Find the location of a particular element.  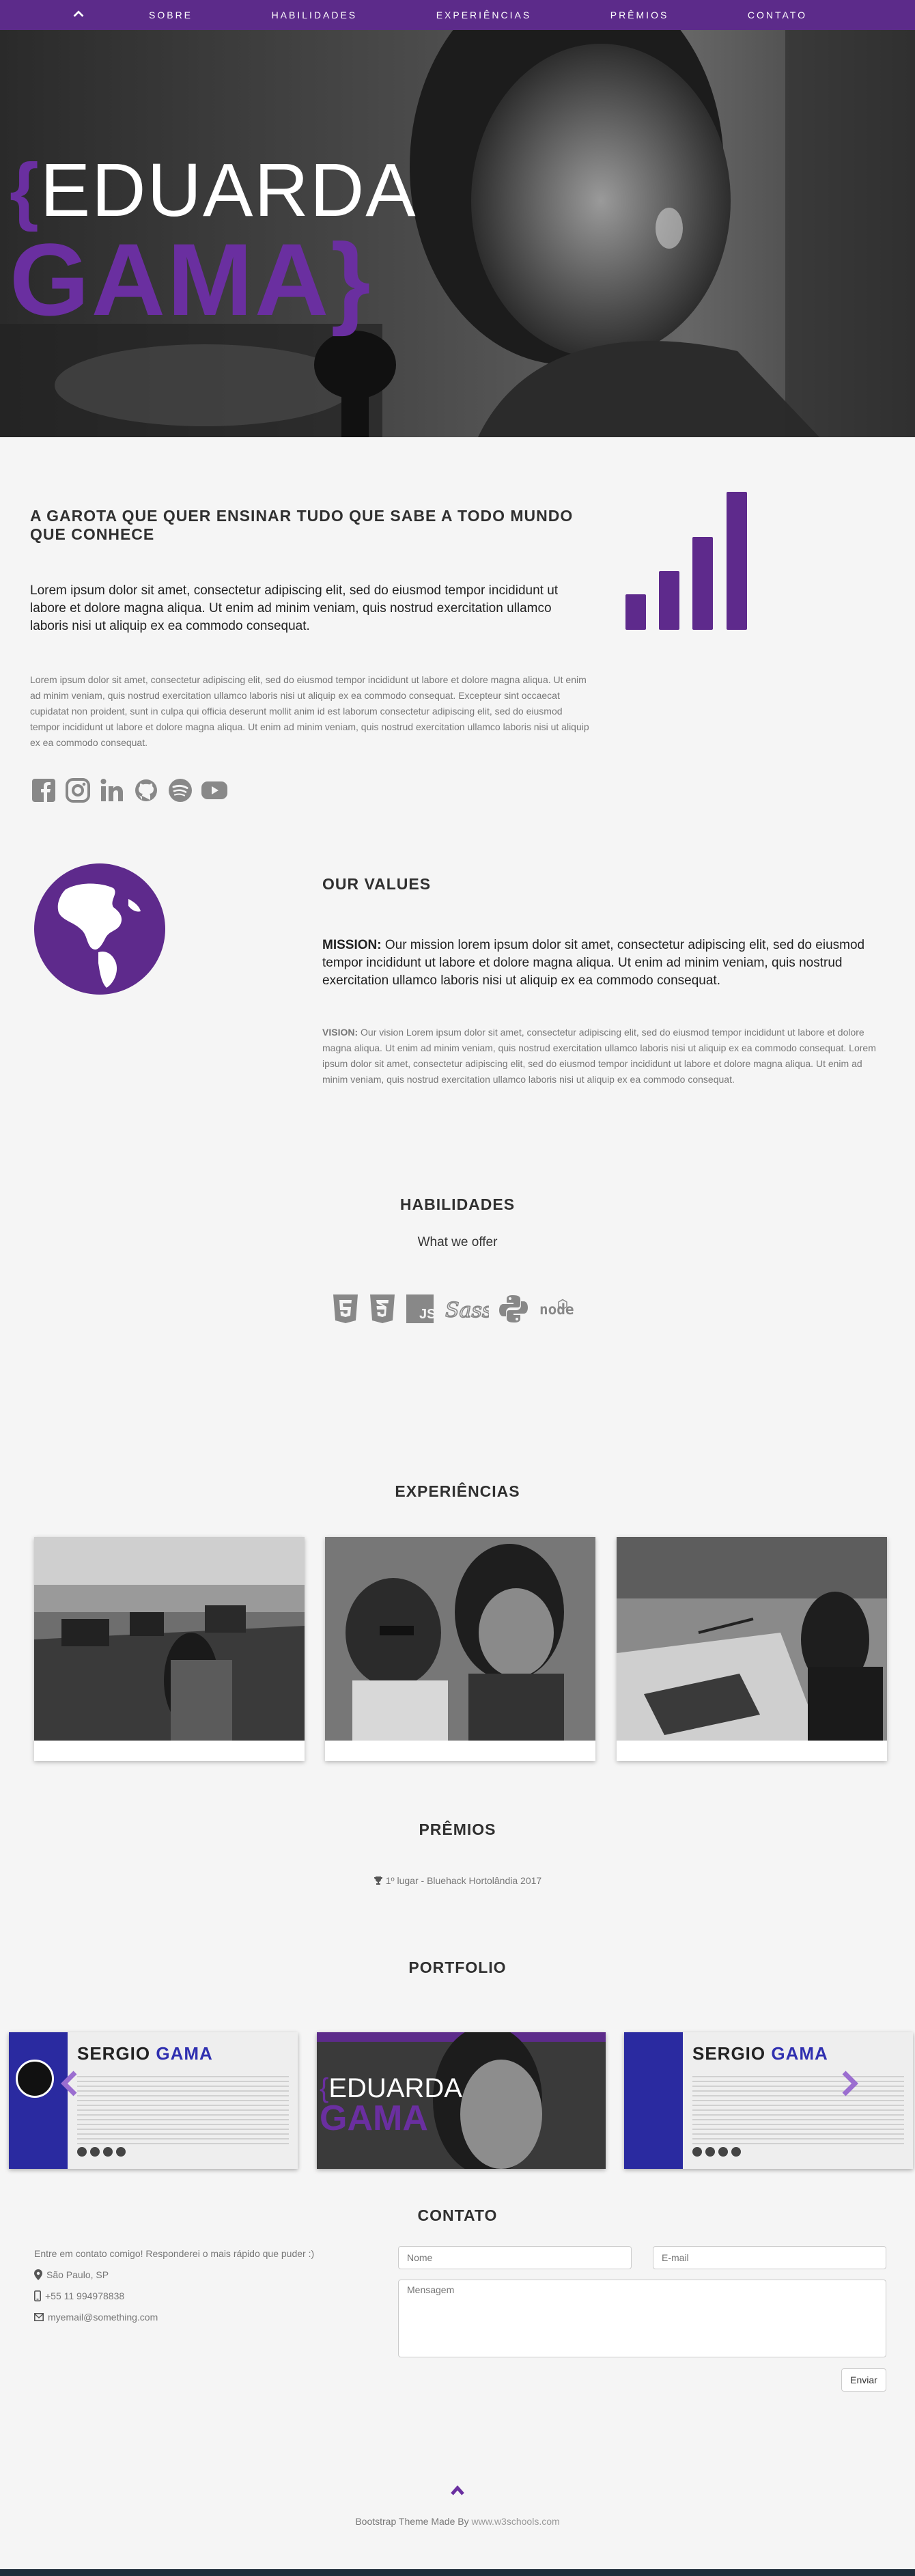

message-textarea is located at coordinates (642, 2318).